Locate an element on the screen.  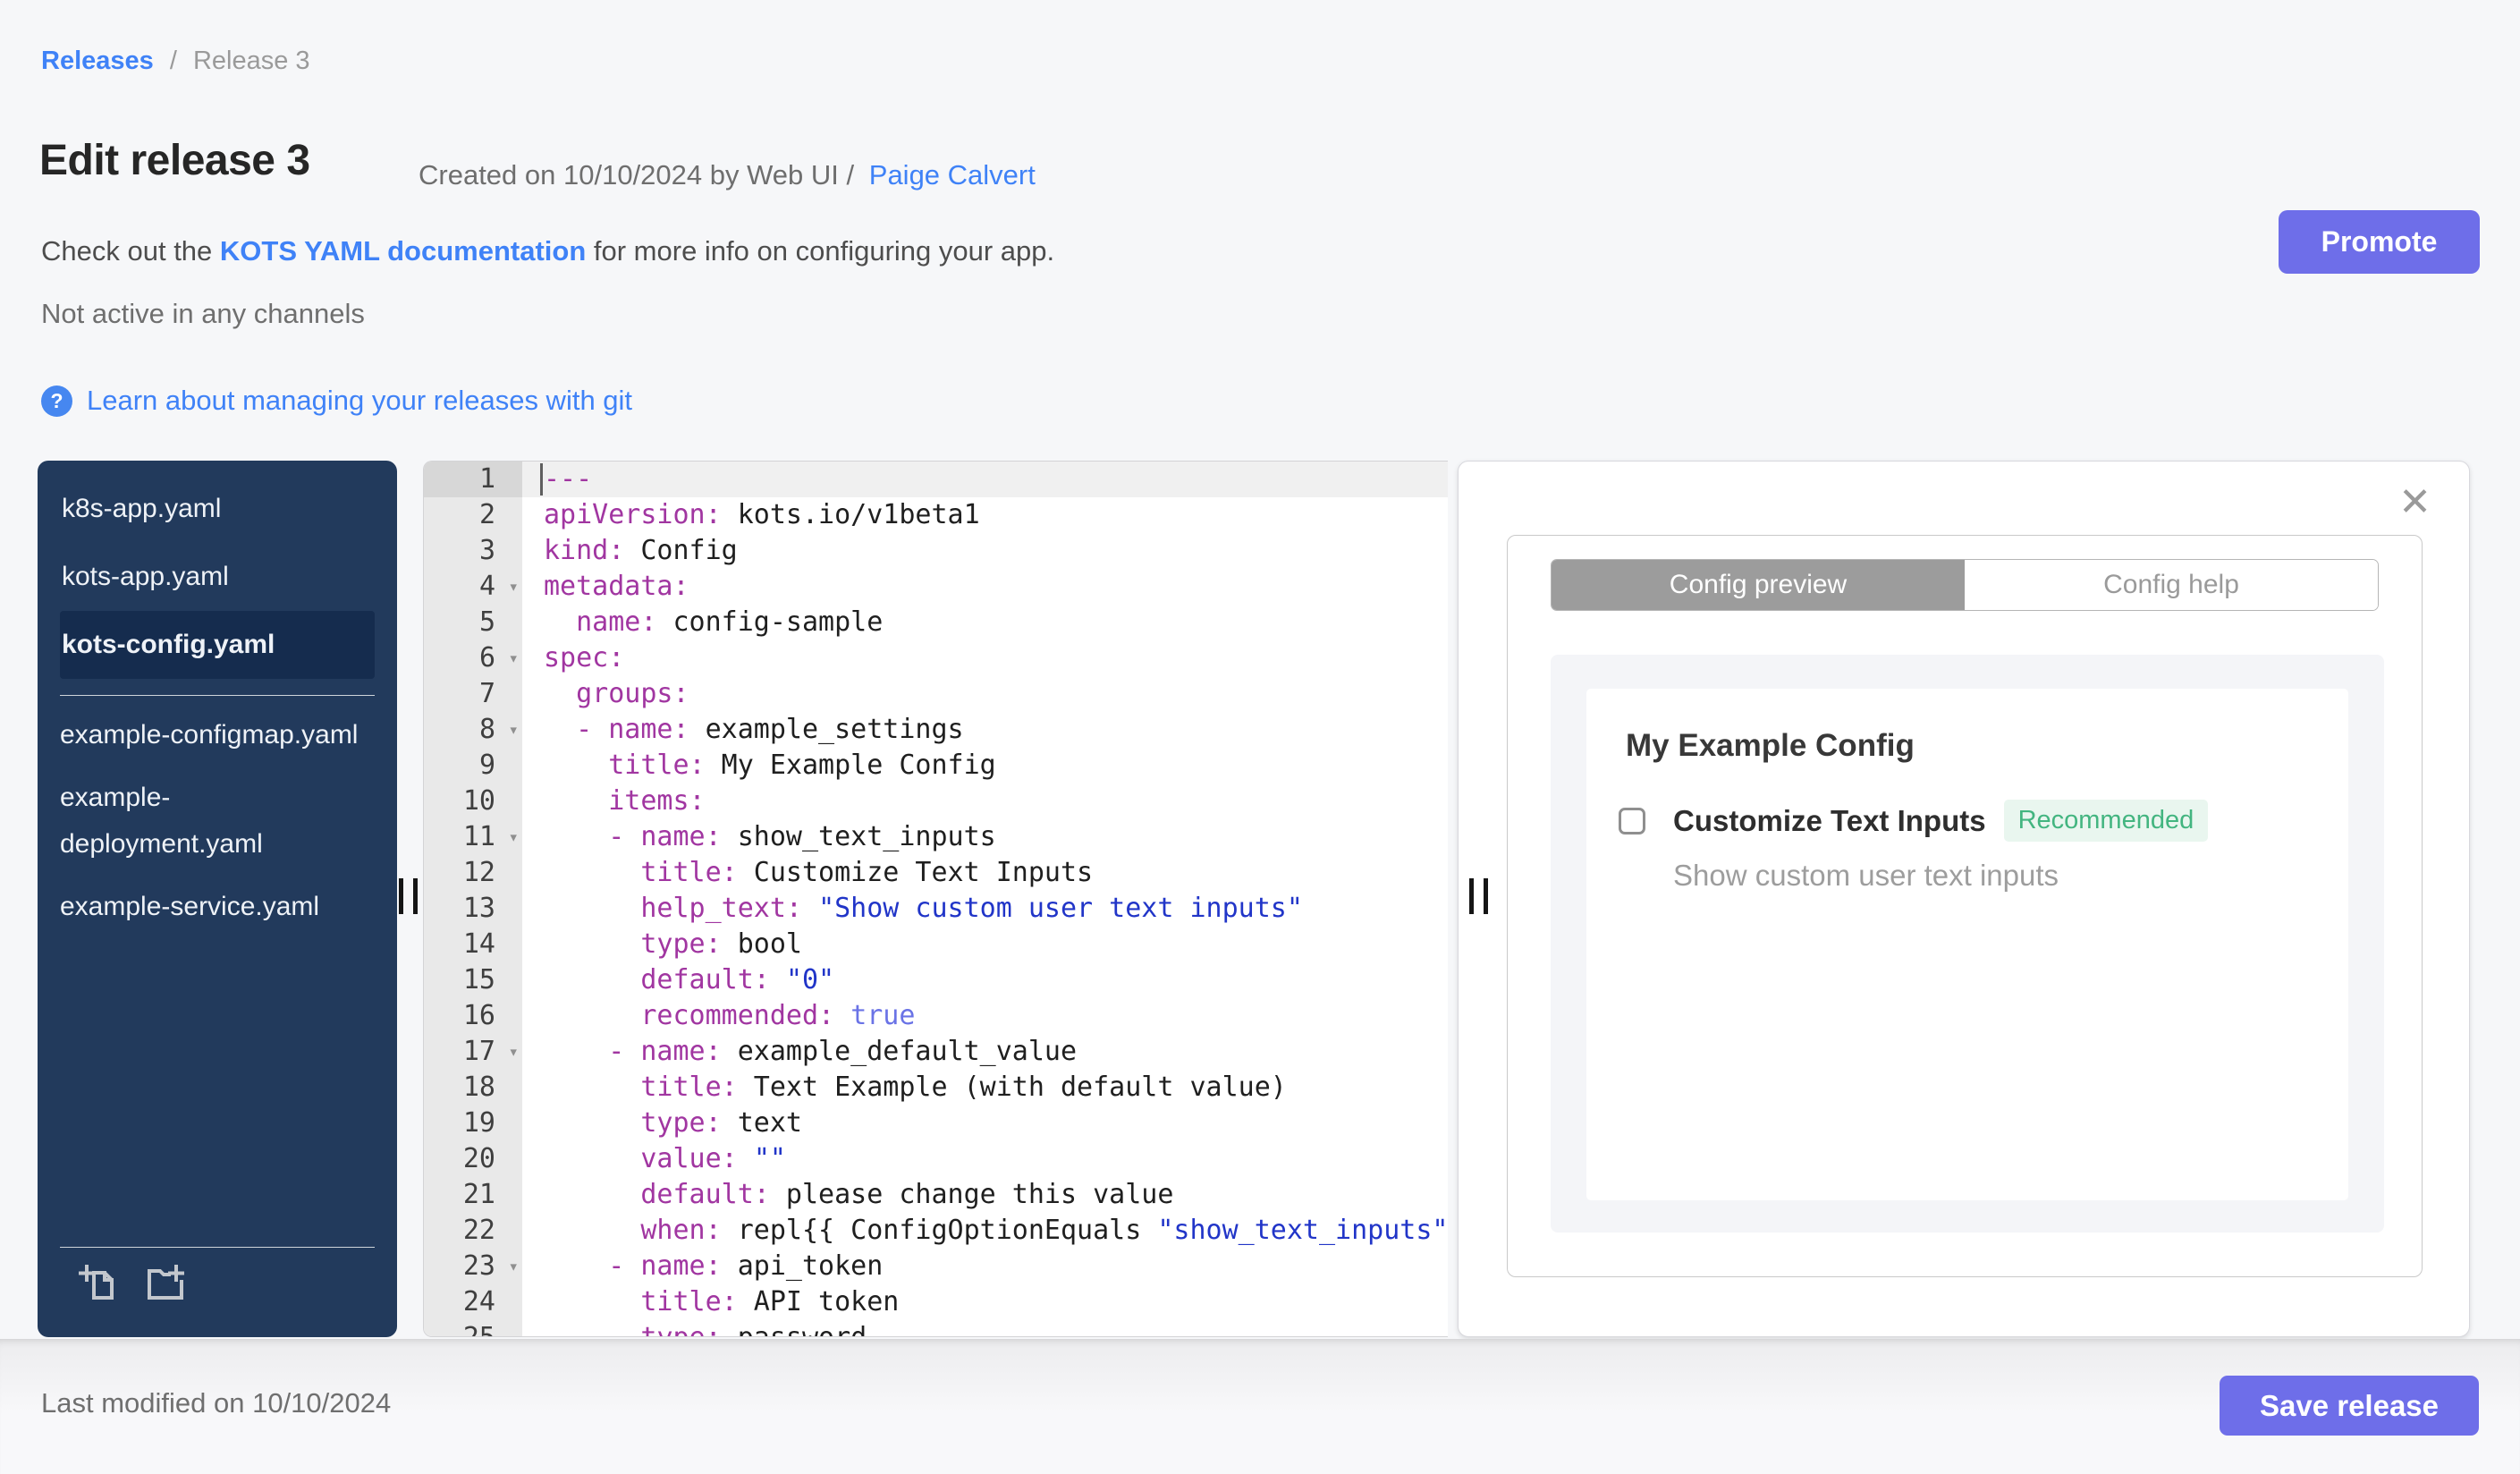
code-line-24: 24 title: API token is located at coordinates (936, 1302).